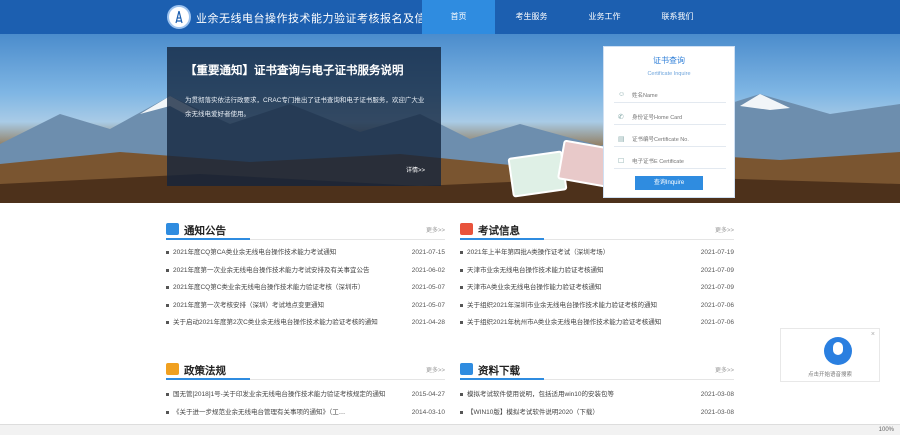 The width and height of the screenshot is (900, 435). What do you see at coordinates (435, 229) in the screenshot?
I see `notice-more-link: 更多>>` at bounding box center [435, 229].